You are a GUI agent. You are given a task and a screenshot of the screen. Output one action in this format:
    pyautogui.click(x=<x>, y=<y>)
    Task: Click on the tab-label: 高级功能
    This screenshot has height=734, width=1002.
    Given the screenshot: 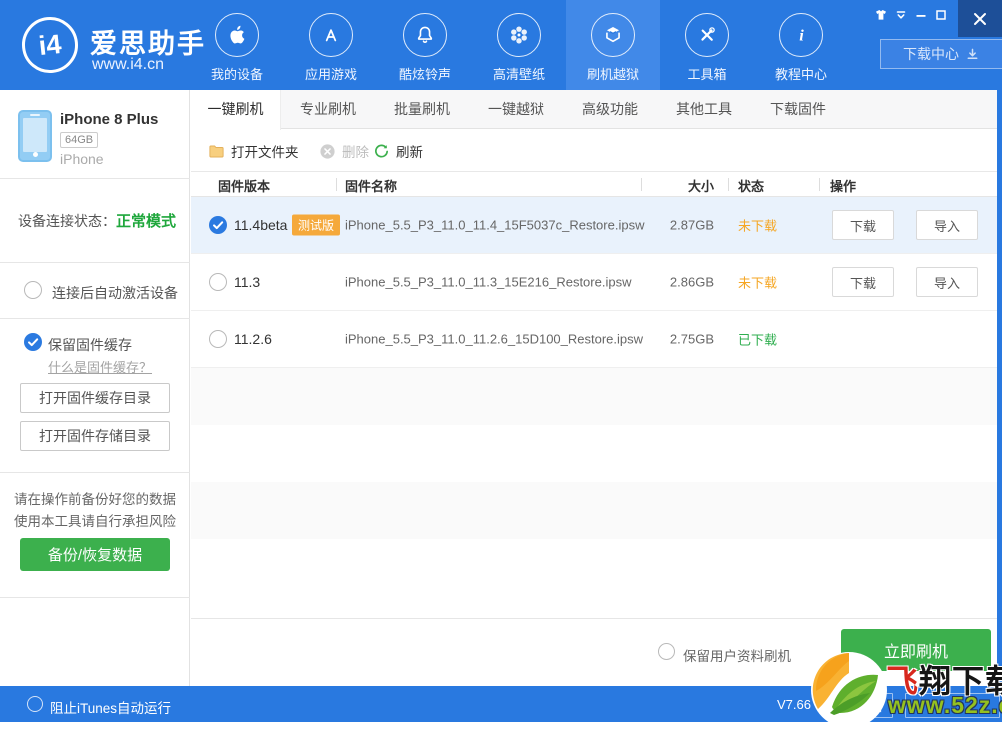 What is the action you would take?
    pyautogui.click(x=610, y=109)
    